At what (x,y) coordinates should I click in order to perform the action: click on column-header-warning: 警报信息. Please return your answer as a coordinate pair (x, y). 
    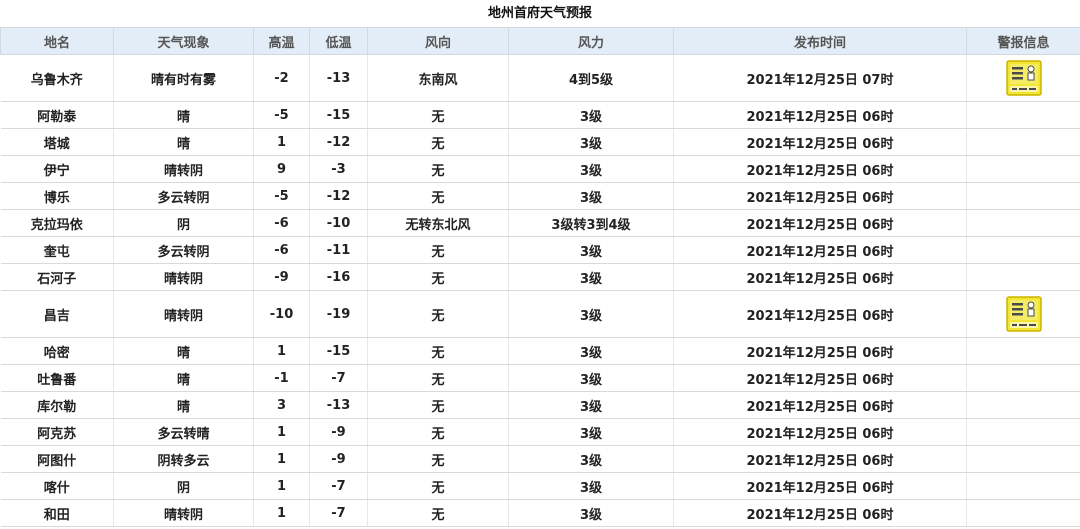
    Looking at the image, I should click on (1023, 41).